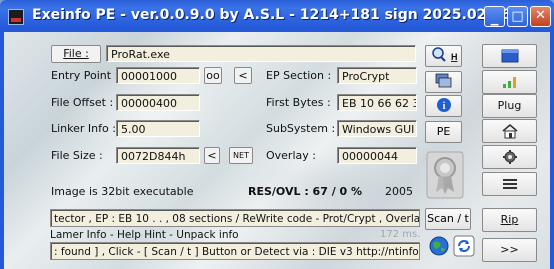 This screenshot has height=269, width=554. Describe the element at coordinates (494, 16) in the screenshot. I see `minimize-button: ▁` at that location.